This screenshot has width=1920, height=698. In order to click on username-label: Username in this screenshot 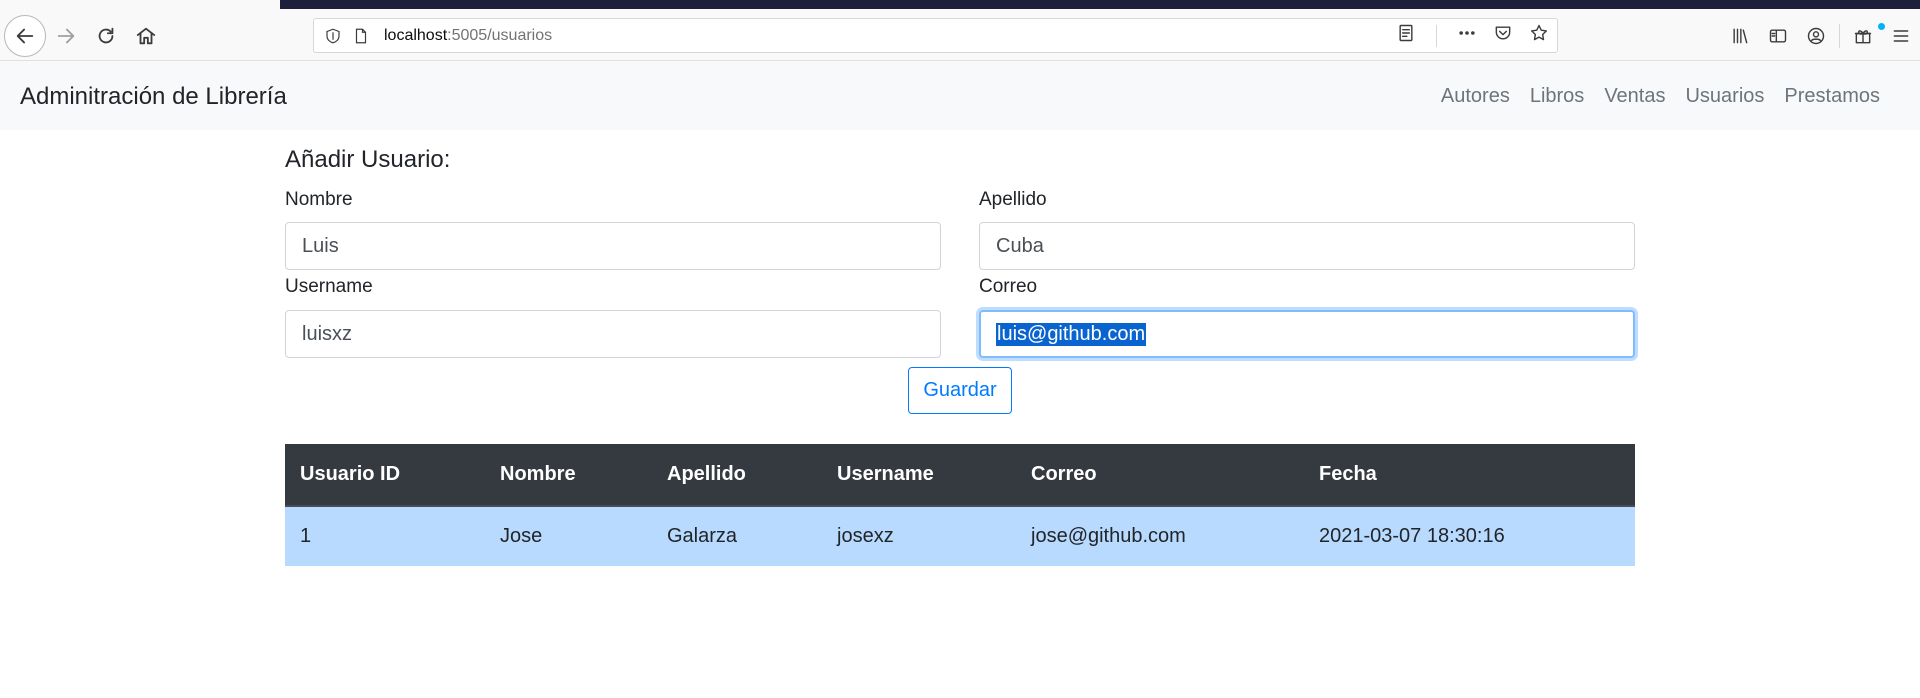, I will do `click(329, 286)`.